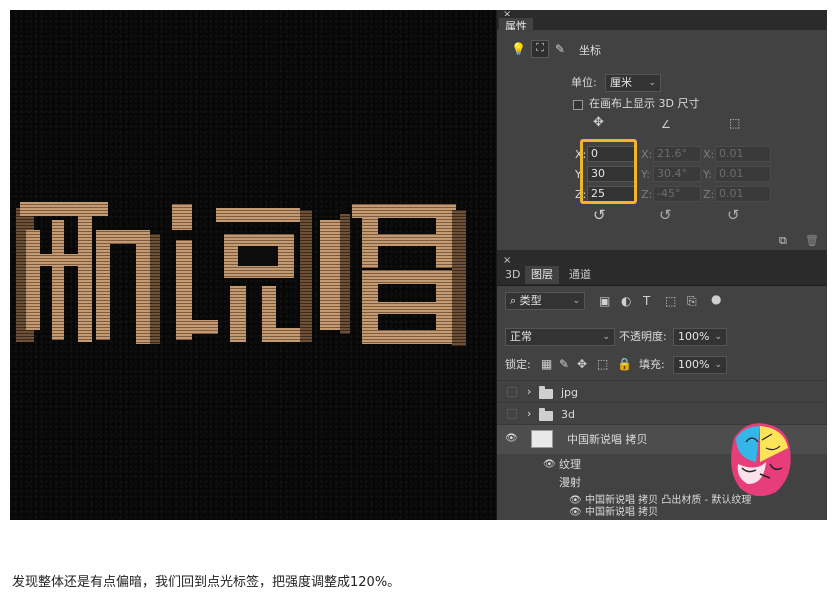  I want to click on rotation-x-field: 21.6°, so click(677, 154).